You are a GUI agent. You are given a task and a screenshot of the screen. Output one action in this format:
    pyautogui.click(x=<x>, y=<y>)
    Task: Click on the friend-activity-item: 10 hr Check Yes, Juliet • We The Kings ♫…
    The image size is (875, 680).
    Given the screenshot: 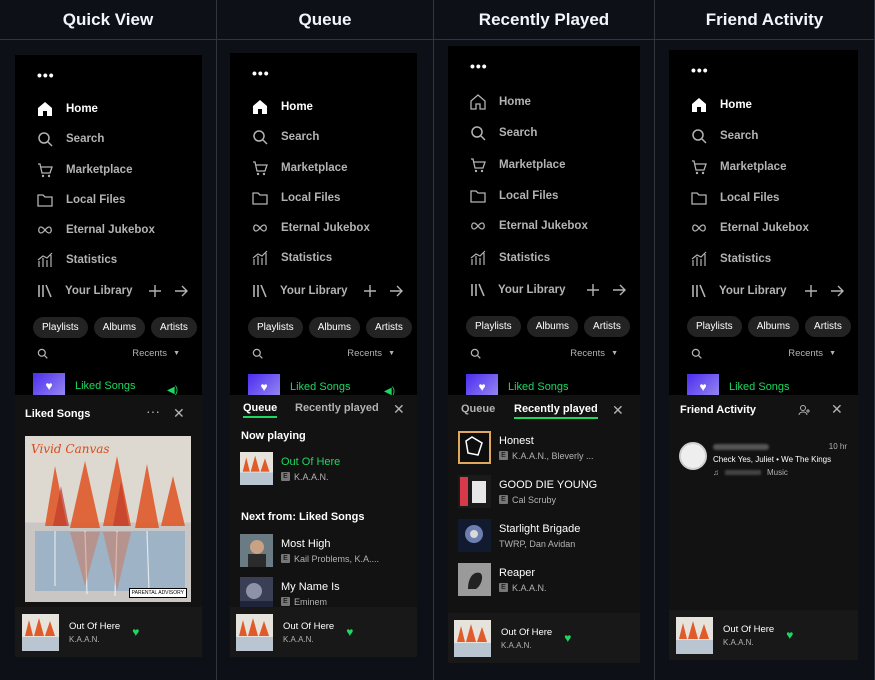 What is the action you would take?
    pyautogui.click(x=763, y=459)
    